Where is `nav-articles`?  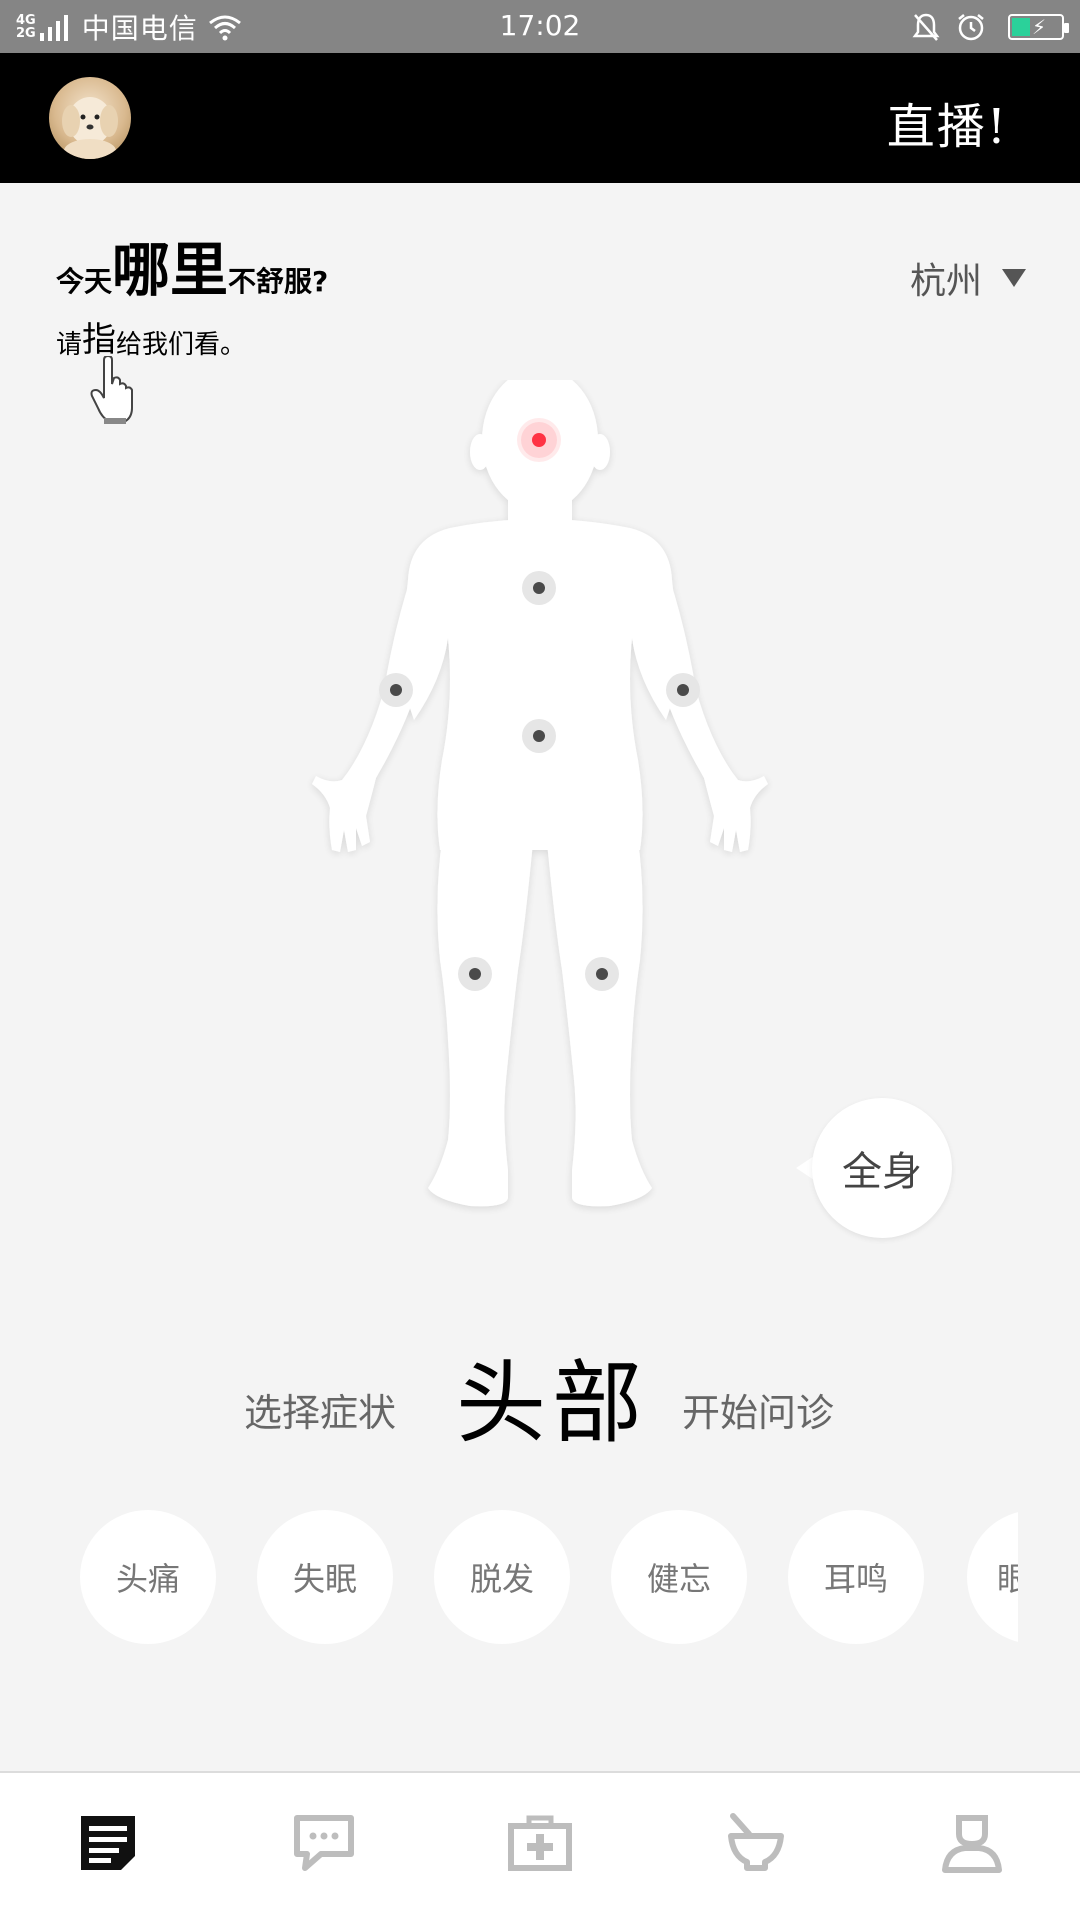
nav-articles is located at coordinates (108, 1843).